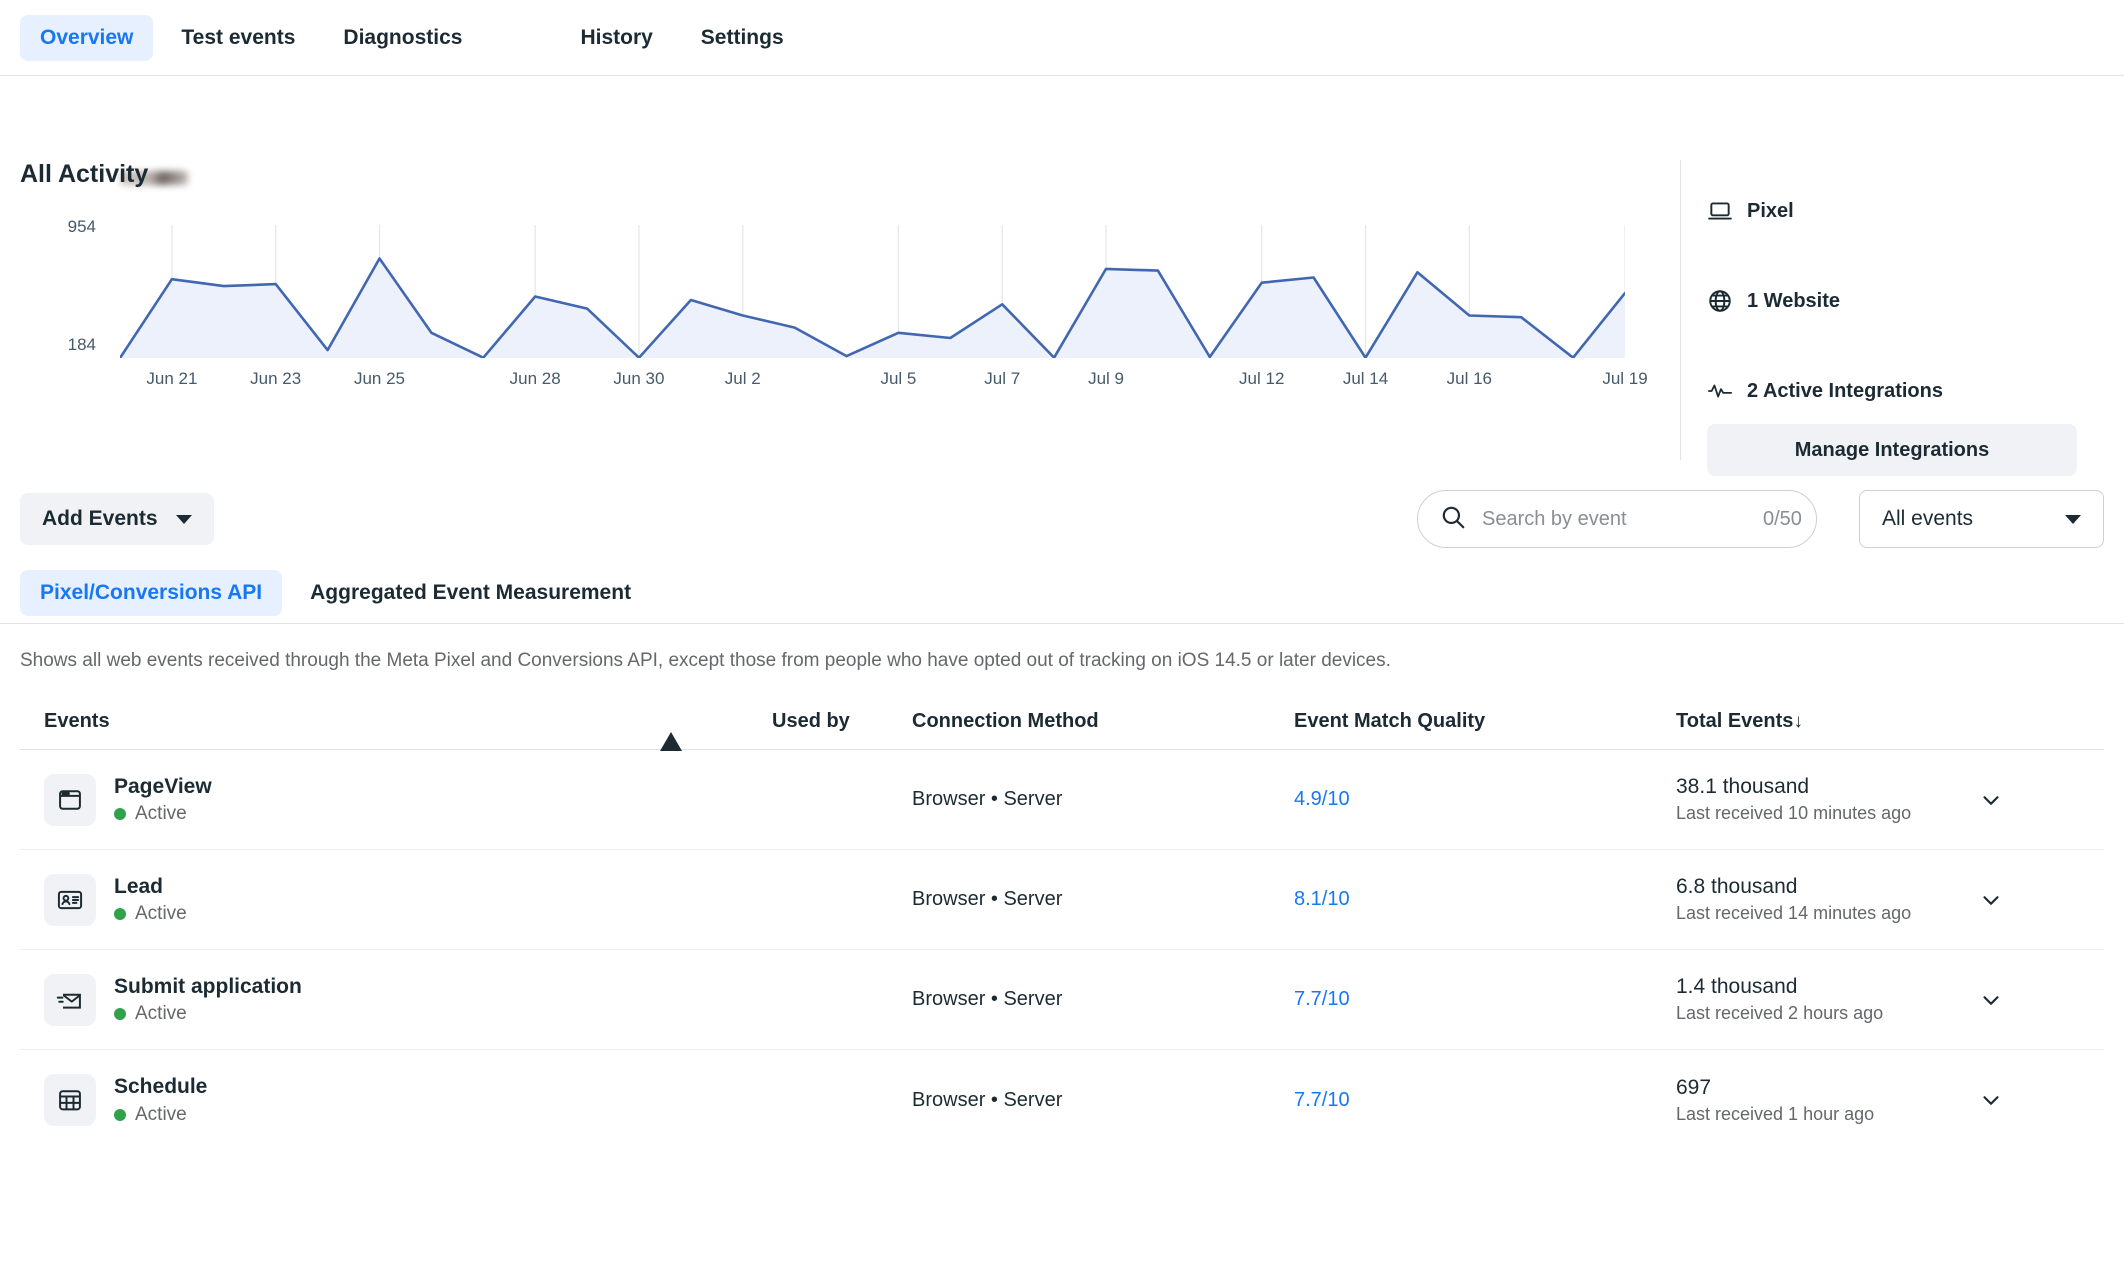 The image size is (2124, 1282). I want to click on search-box: 0/50, so click(1617, 519).